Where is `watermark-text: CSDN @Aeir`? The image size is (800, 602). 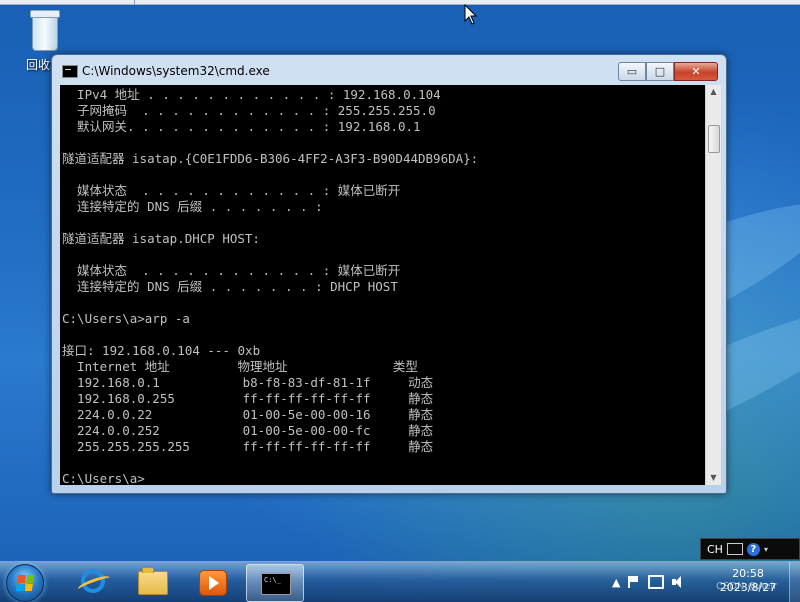 watermark-text: CSDN @Aeir is located at coordinates (747, 586).